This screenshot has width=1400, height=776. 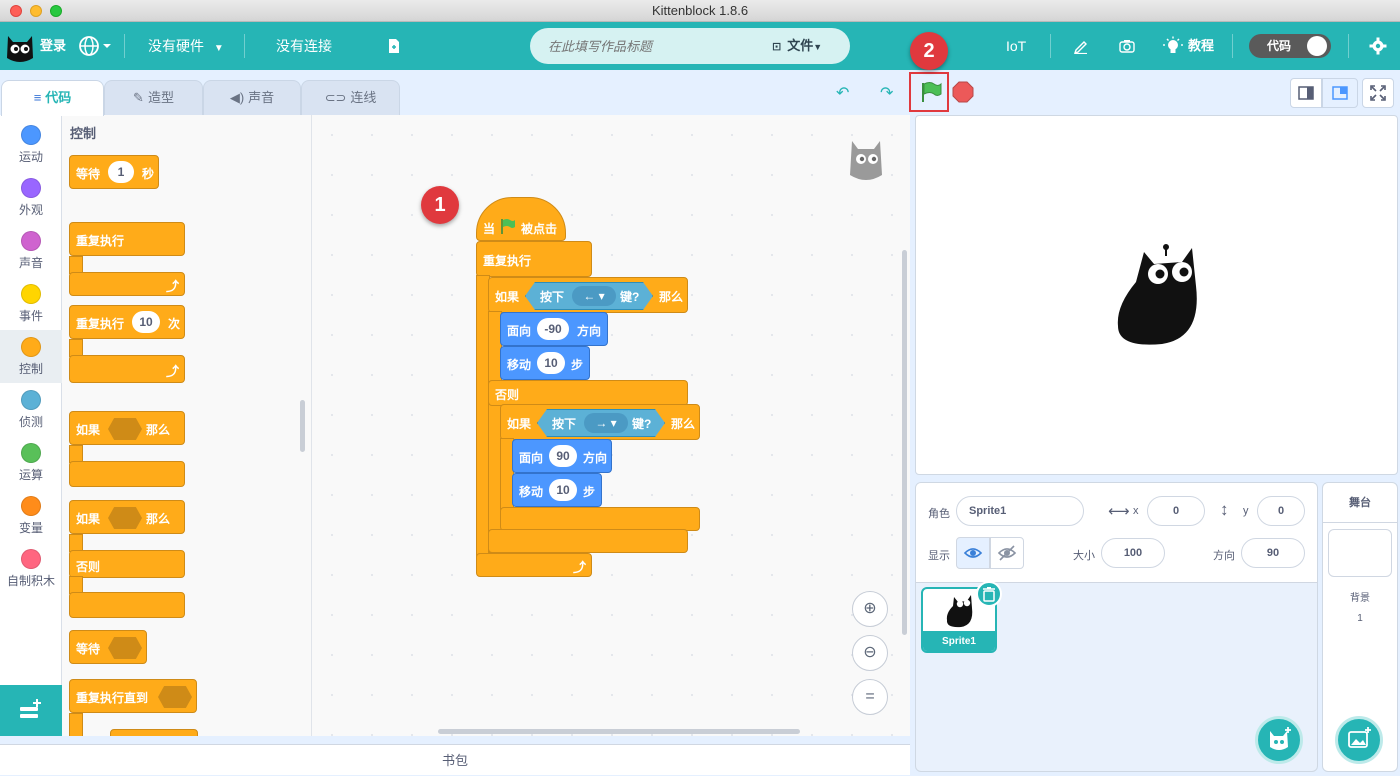 What do you see at coordinates (700, 10) in the screenshot?
I see `window-title: Kittenblock 1.8.6` at bounding box center [700, 10].